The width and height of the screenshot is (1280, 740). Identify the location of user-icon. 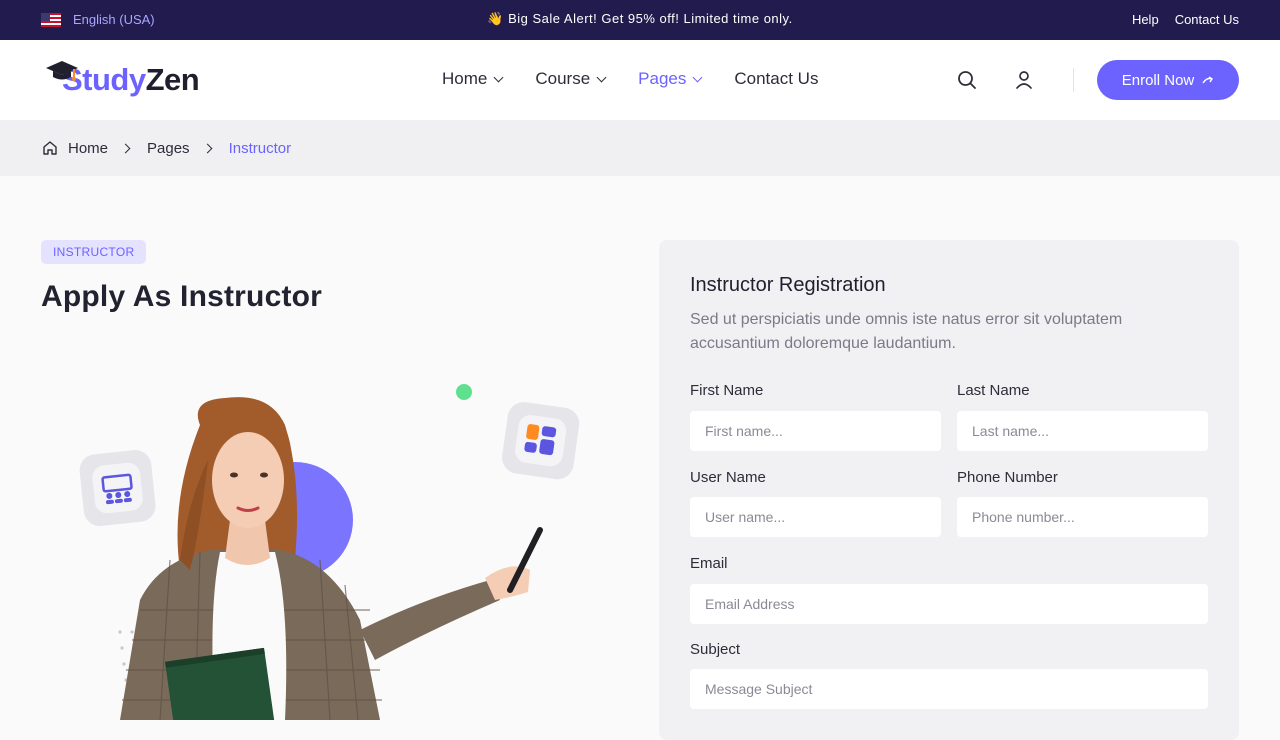
(1024, 80).